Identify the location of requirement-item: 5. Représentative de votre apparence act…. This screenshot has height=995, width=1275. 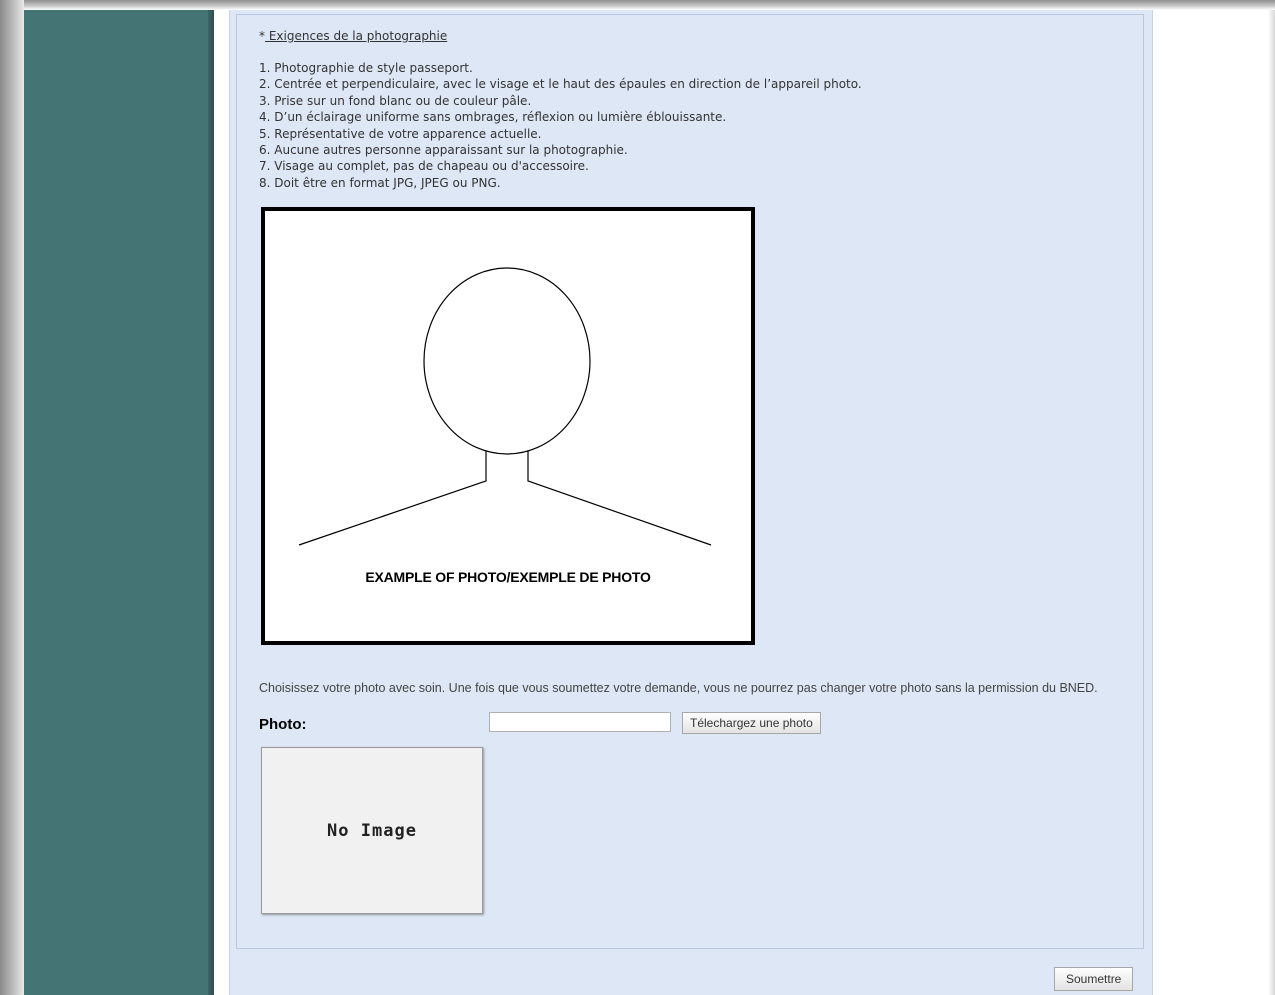
(400, 133).